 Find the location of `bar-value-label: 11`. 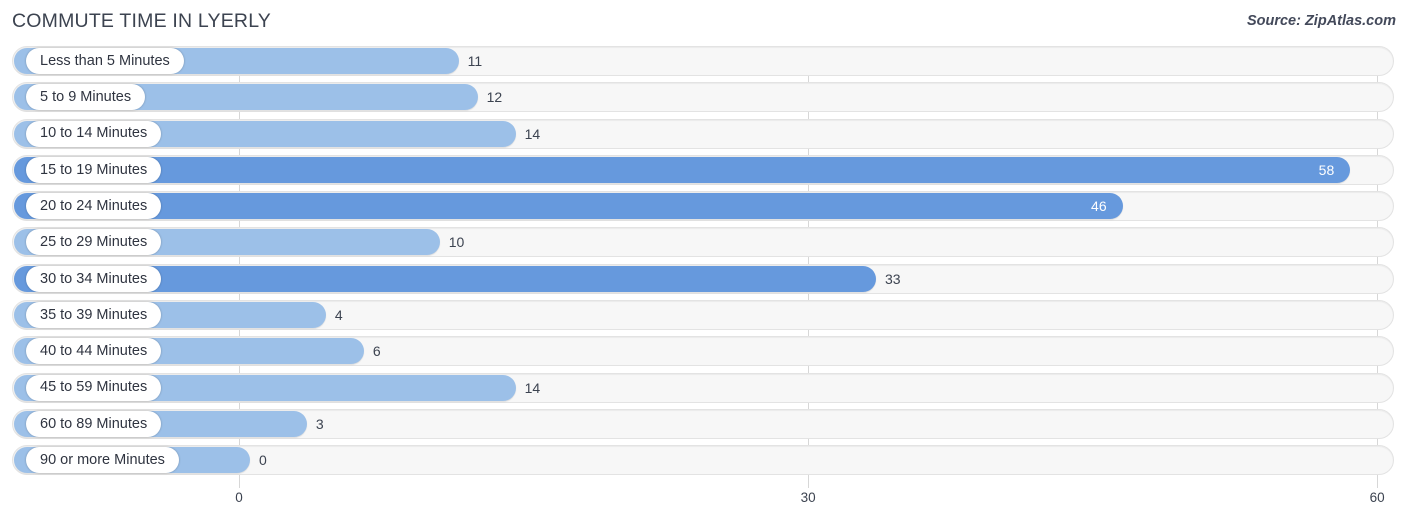

bar-value-label: 11 is located at coordinates (475, 61).